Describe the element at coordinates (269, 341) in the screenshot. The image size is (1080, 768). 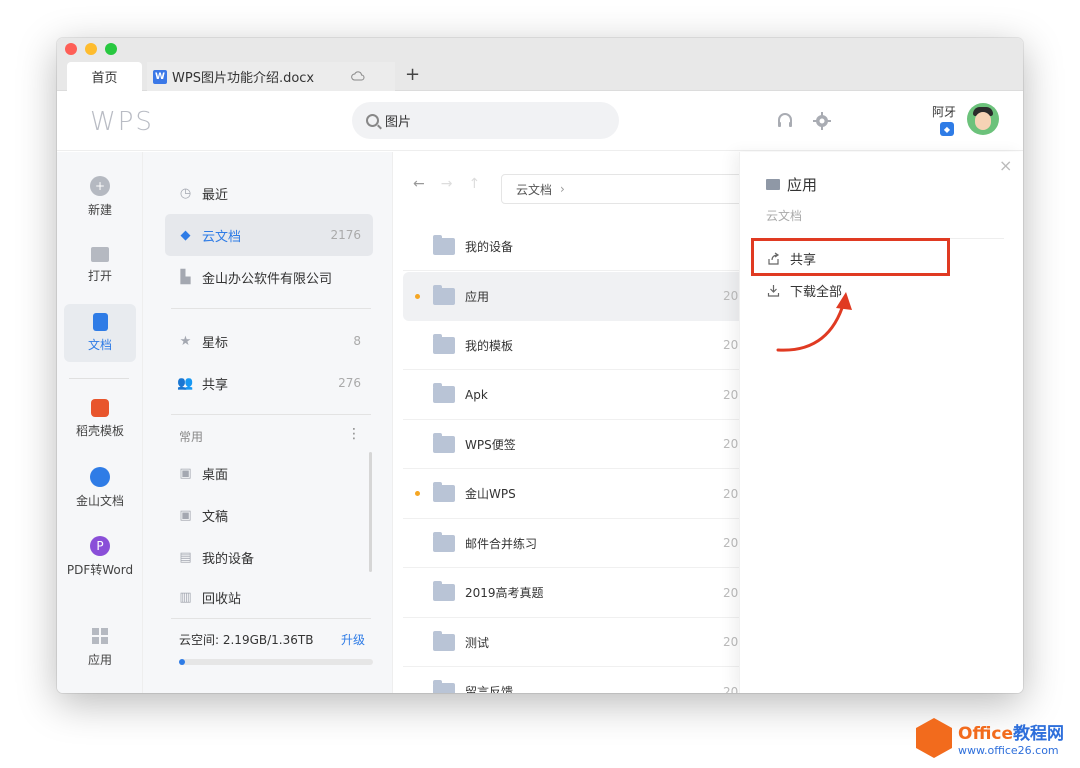
I see `sidebar-item-starred: ★ 星标 8` at that location.